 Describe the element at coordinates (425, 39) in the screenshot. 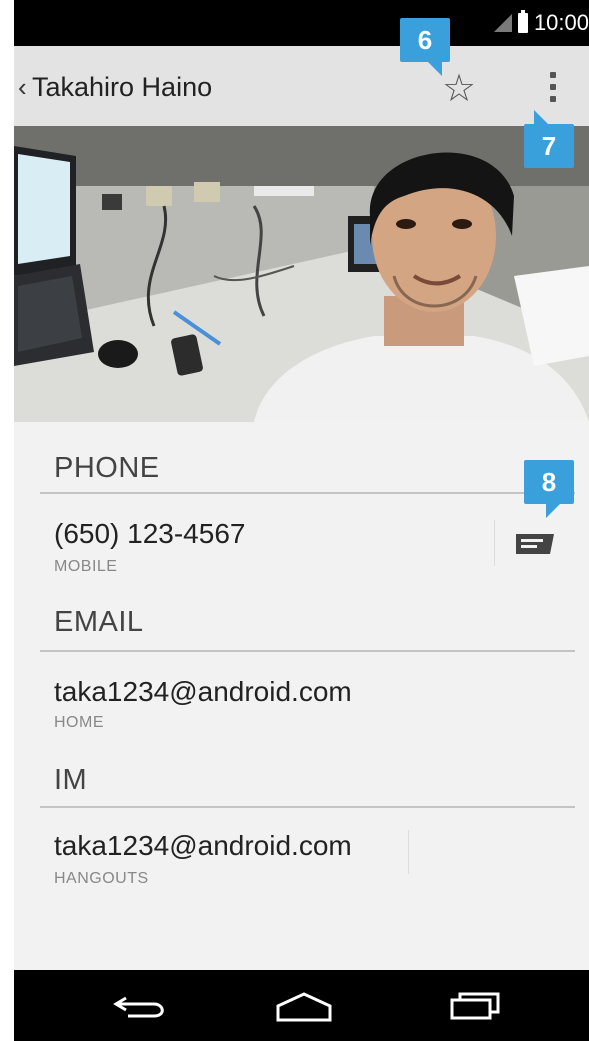

I see `callout-number: 6` at that location.